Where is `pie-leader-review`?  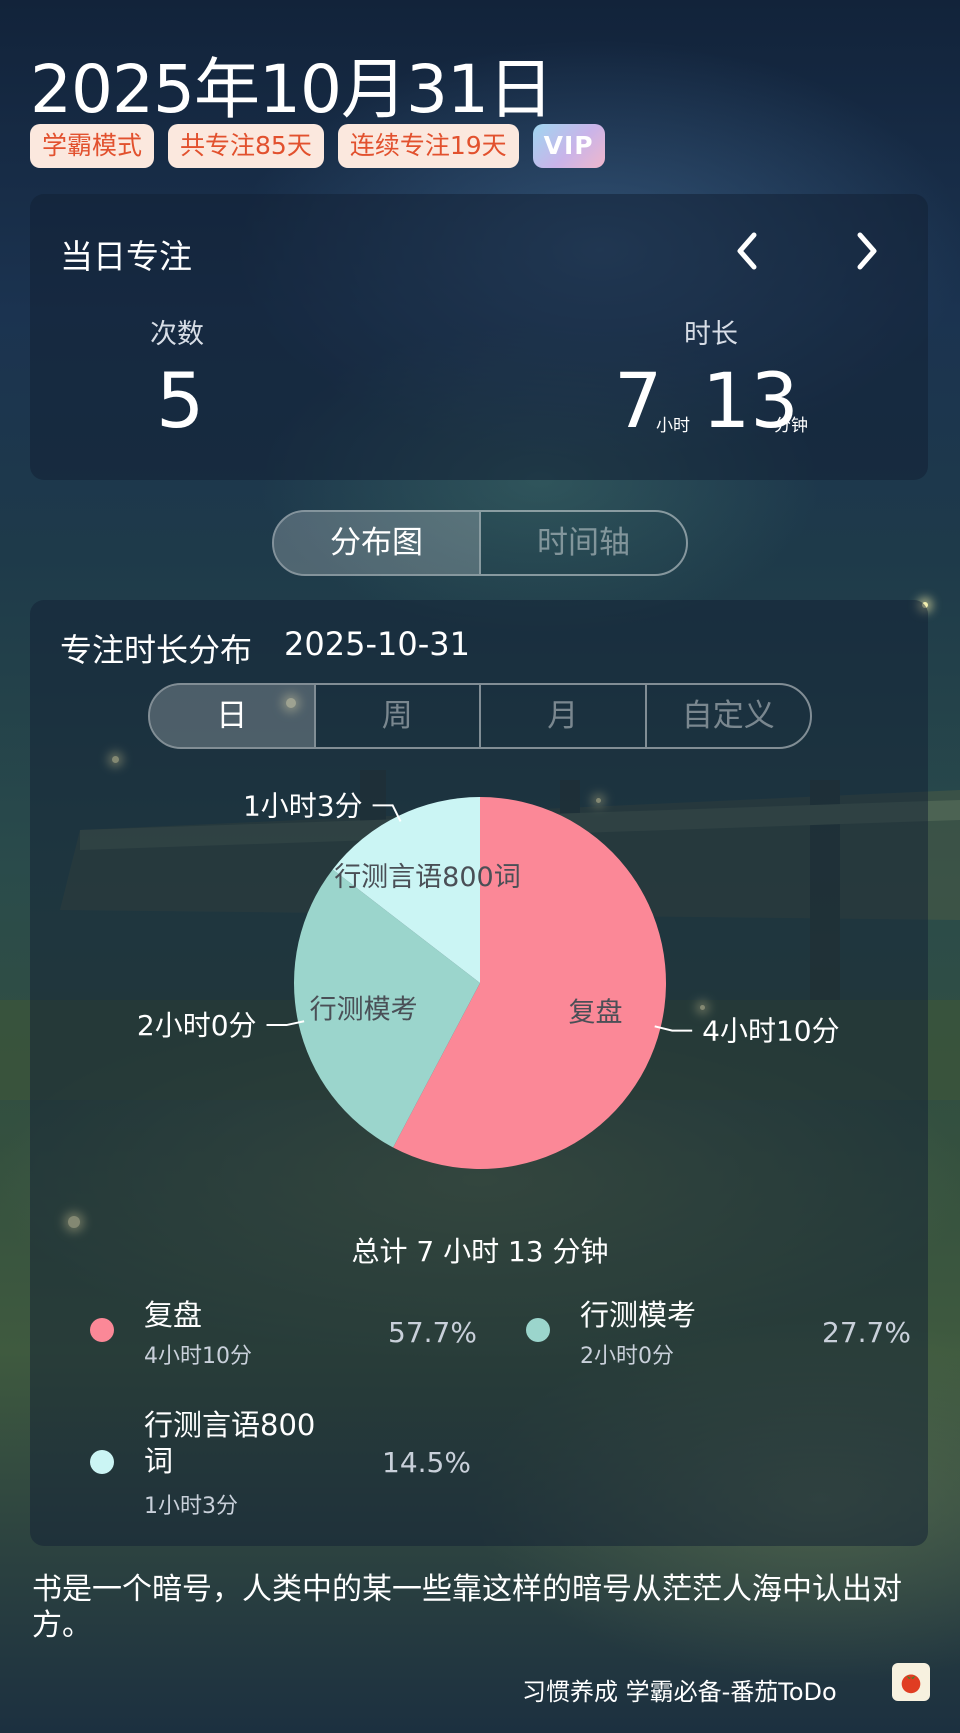
pie-leader-review is located at coordinates (673, 1028).